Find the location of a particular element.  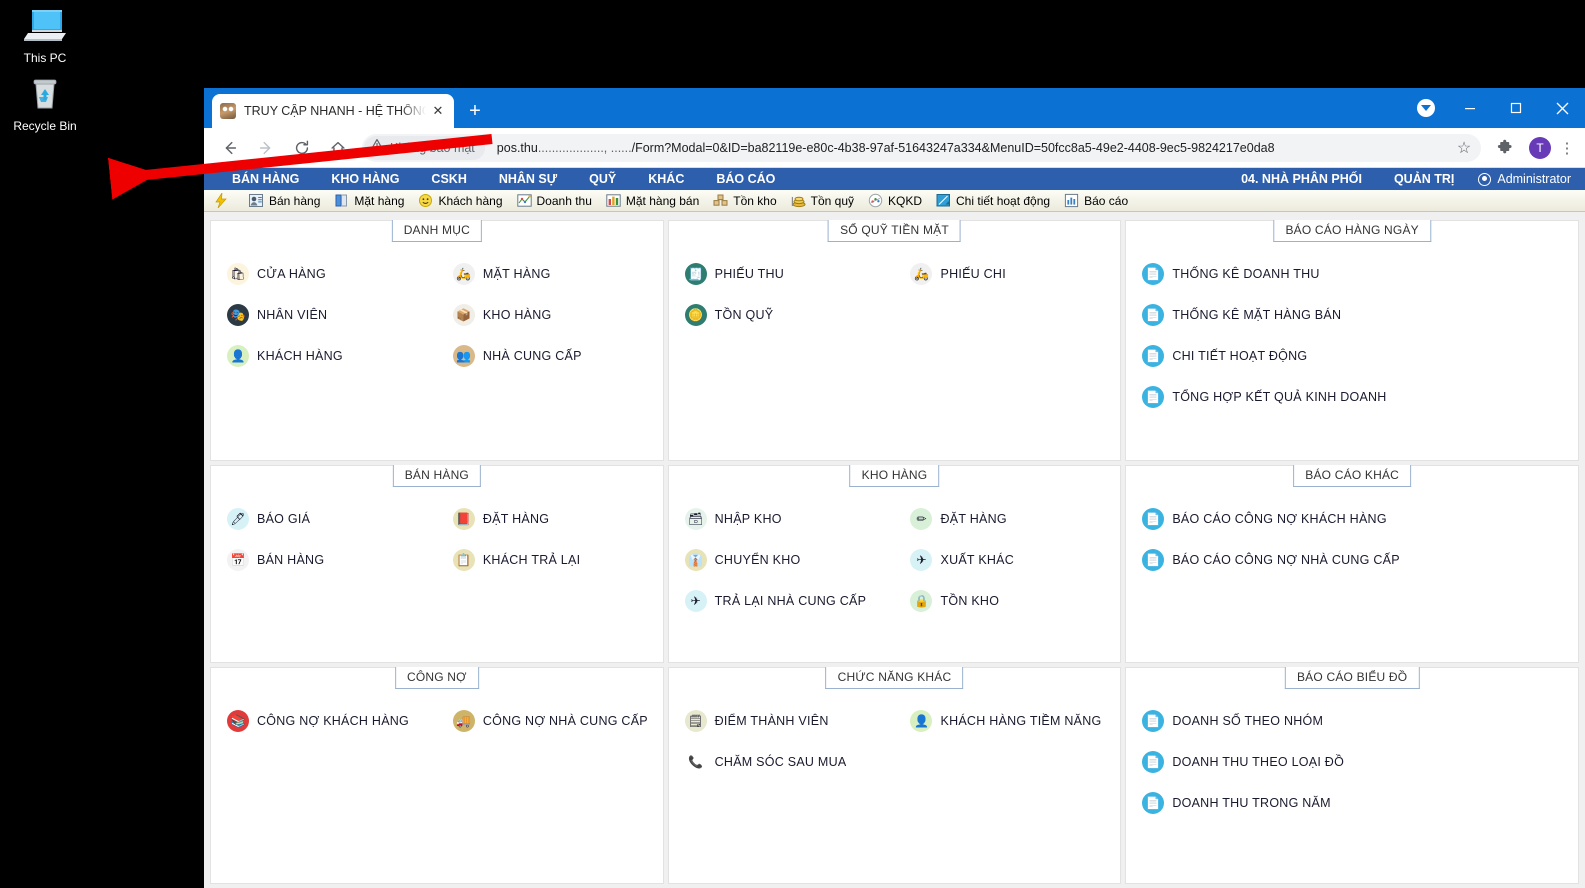

quick-toolbar-ton-quy: Tồn quỹ is located at coordinates (822, 200).